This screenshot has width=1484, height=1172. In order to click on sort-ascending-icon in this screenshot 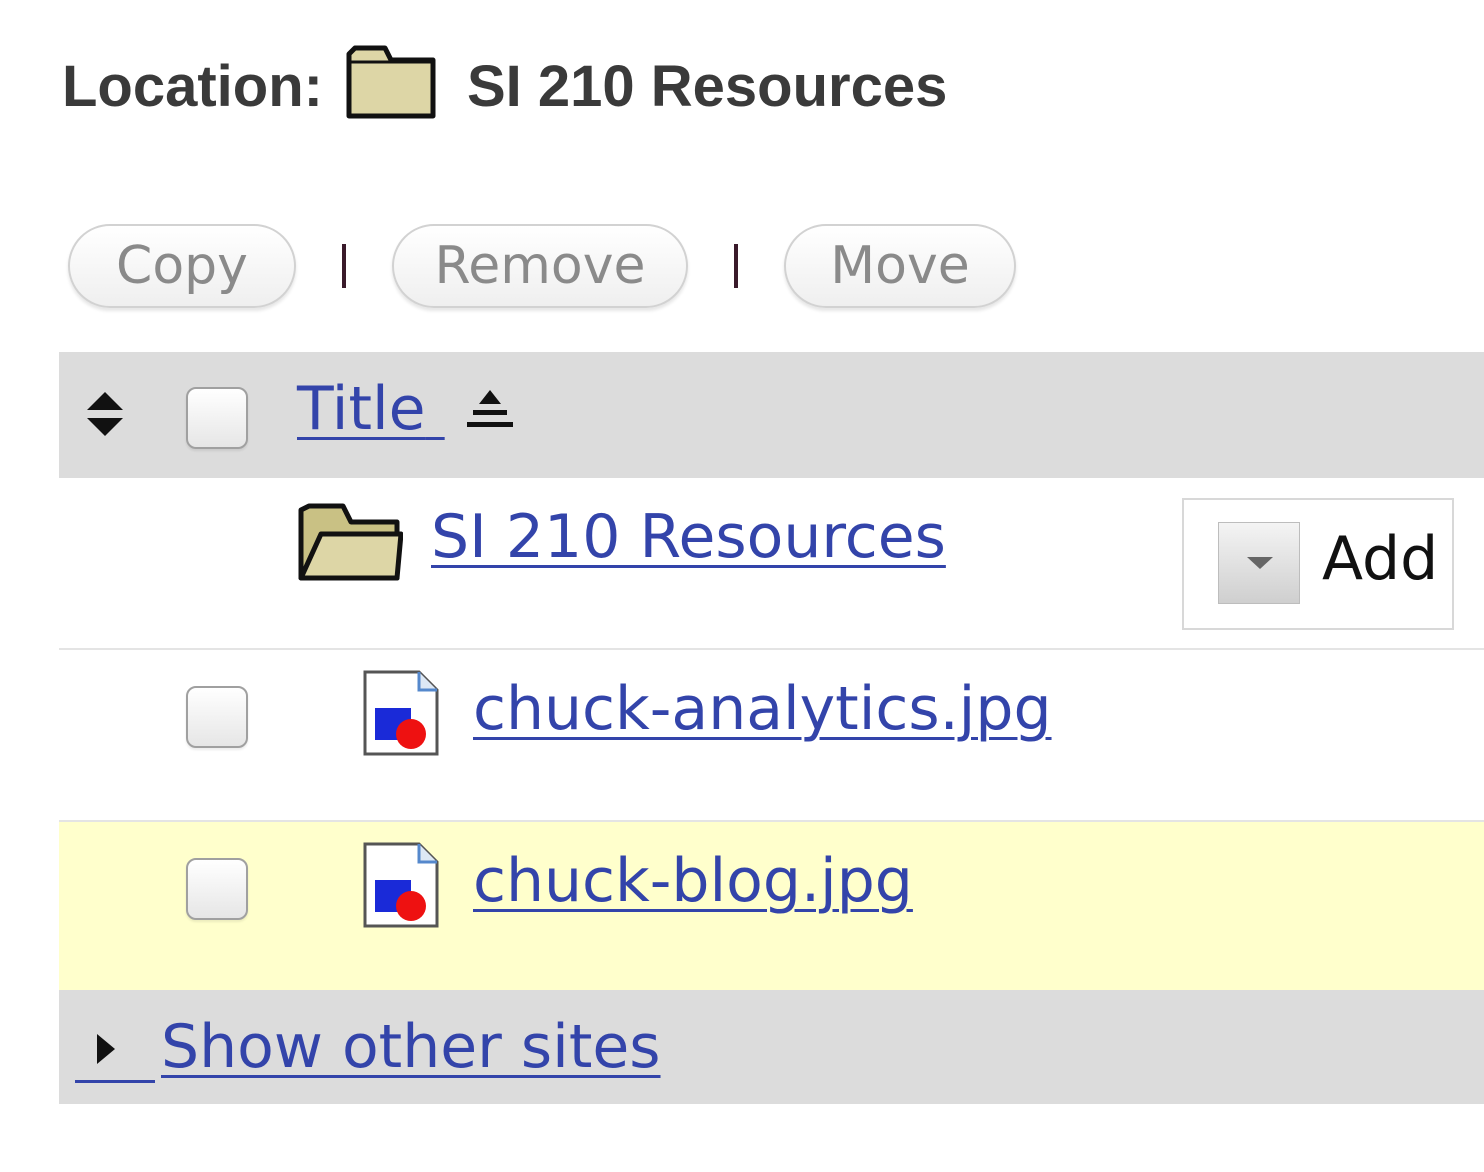, I will do `click(489, 412)`.